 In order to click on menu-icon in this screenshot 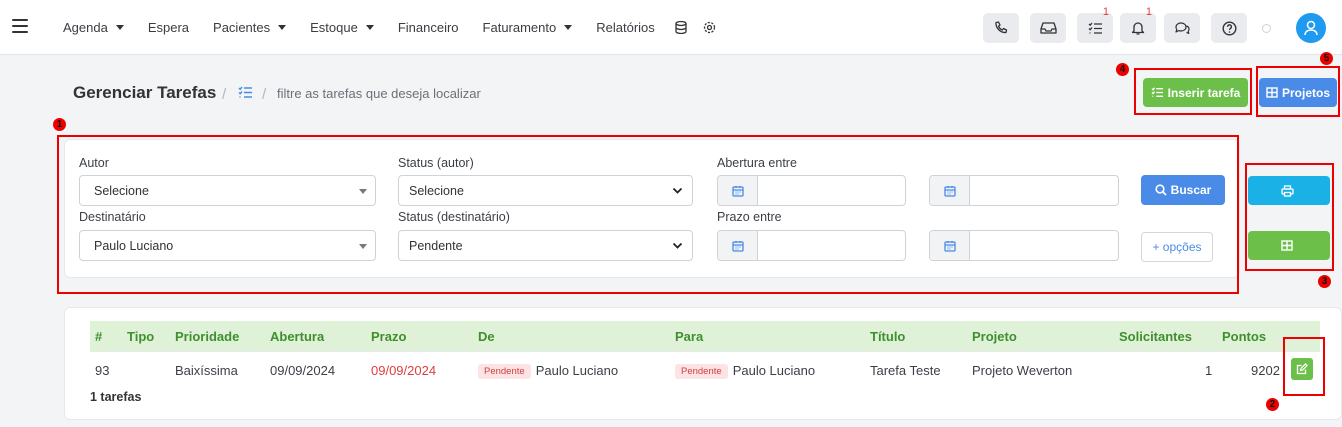, I will do `click(20, 26)`.